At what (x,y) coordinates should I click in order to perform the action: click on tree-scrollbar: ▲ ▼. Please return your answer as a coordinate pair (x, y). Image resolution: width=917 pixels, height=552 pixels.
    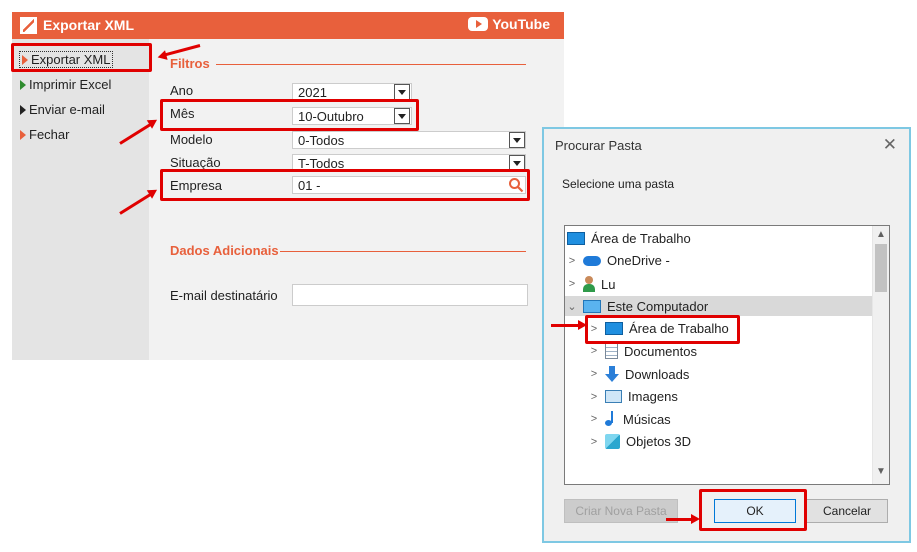
    Looking at the image, I should click on (880, 355).